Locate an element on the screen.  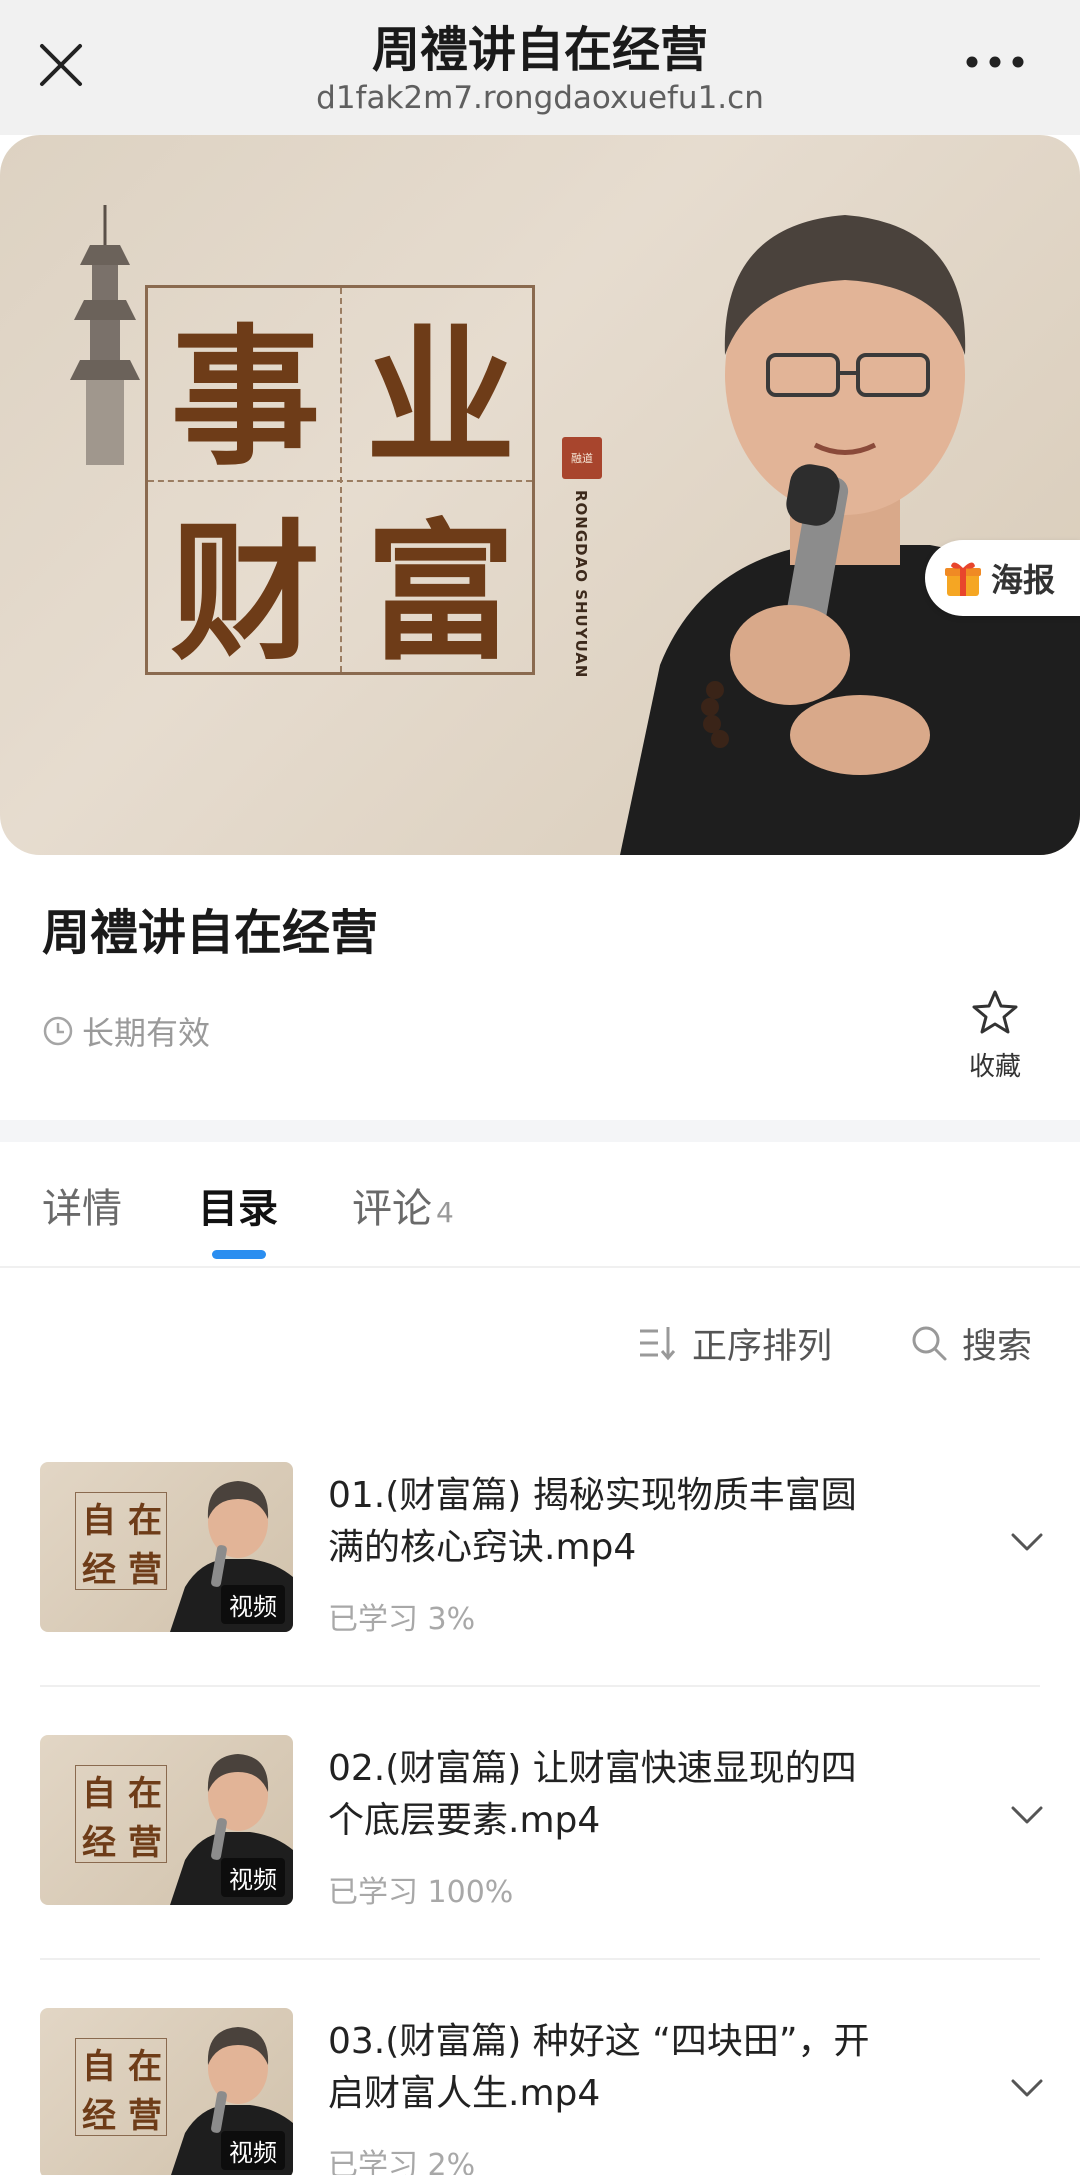
validity: 长期有效 is located at coordinates (126, 1031).